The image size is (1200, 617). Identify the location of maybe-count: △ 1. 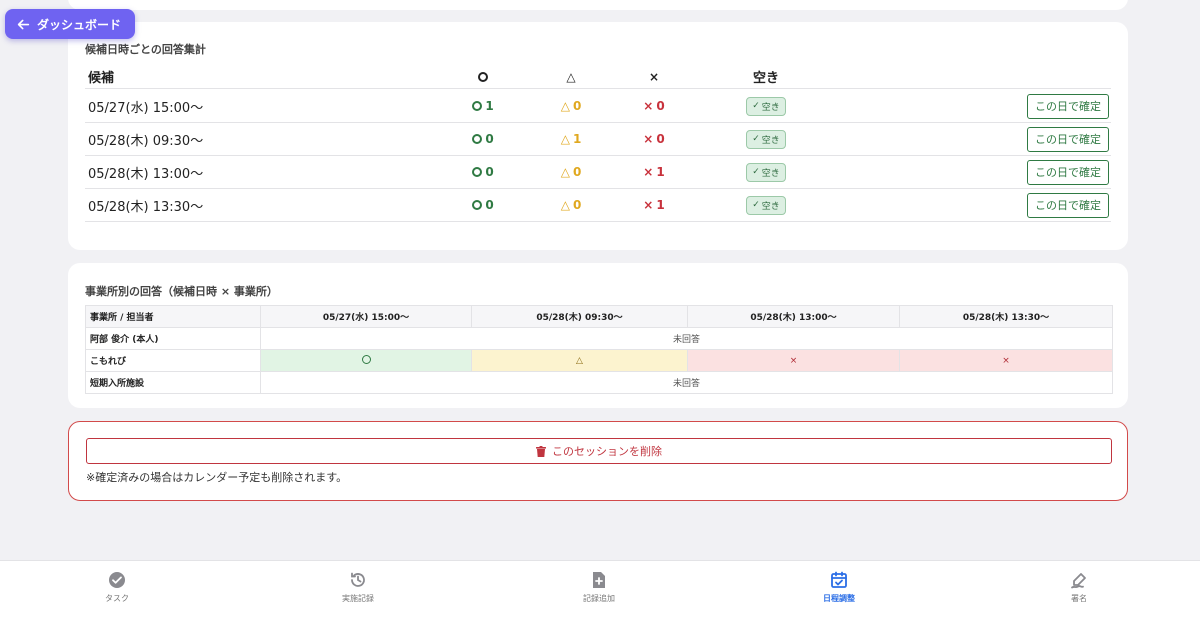
(571, 139).